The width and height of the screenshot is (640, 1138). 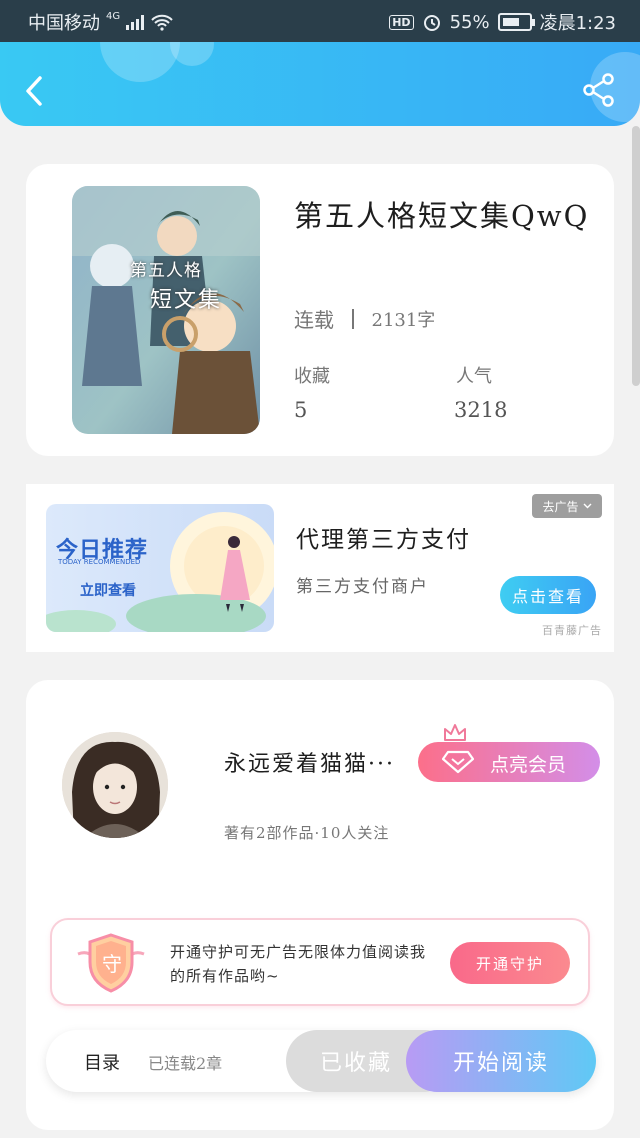 I want to click on guard-badge: 守, so click(x=112, y=964).